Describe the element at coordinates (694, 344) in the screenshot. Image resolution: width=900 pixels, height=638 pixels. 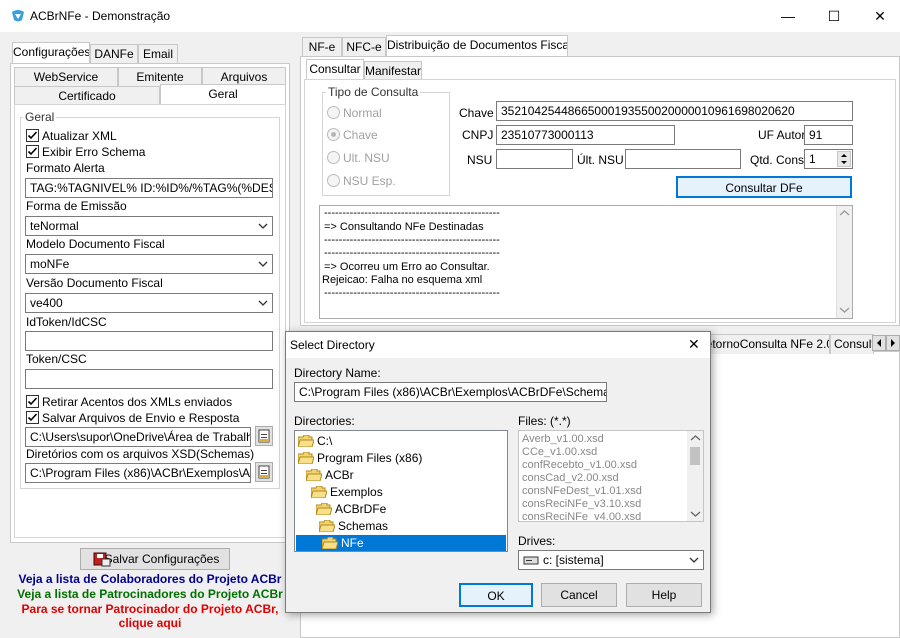
I see `dialog-close-button: ✕` at that location.